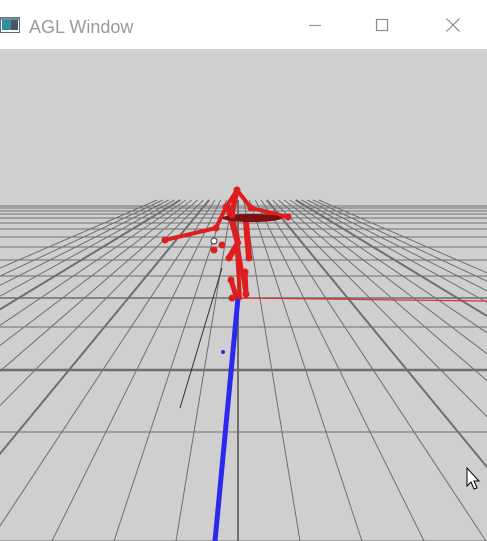 The height and width of the screenshot is (541, 487). I want to click on close-icon, so click(453, 24).